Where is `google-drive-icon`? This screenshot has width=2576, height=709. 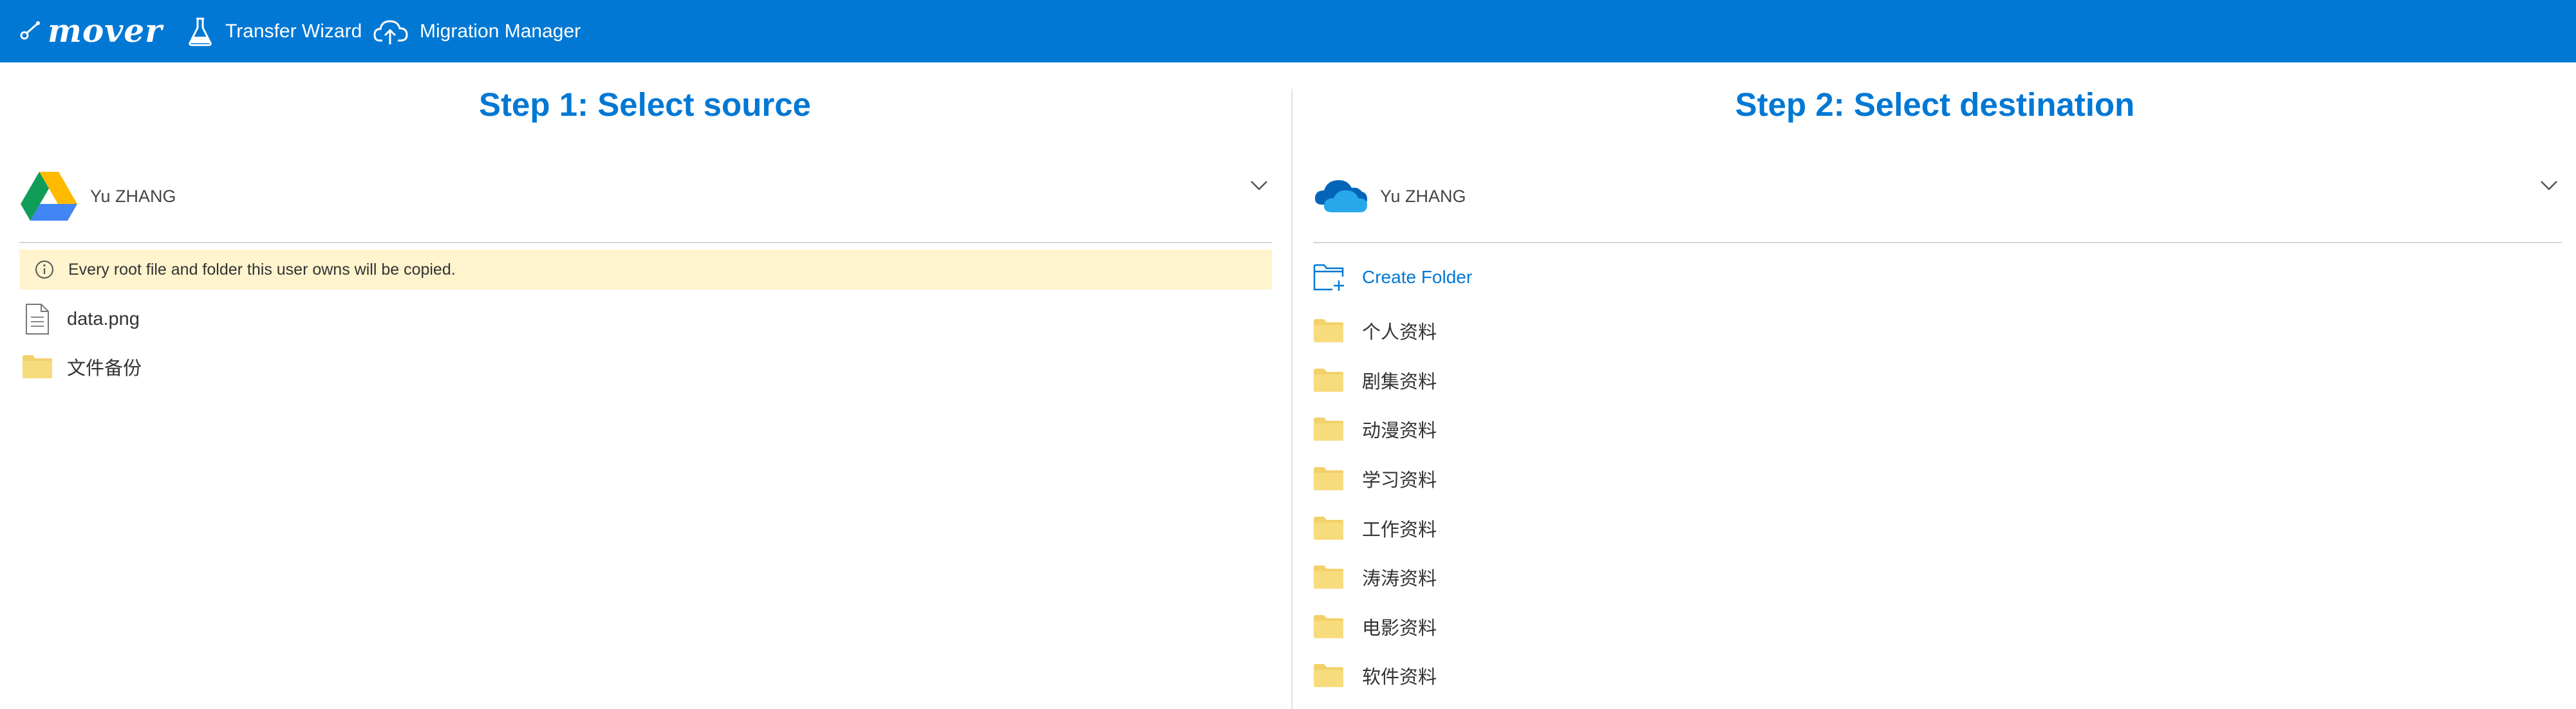
google-drive-icon is located at coordinates (49, 196).